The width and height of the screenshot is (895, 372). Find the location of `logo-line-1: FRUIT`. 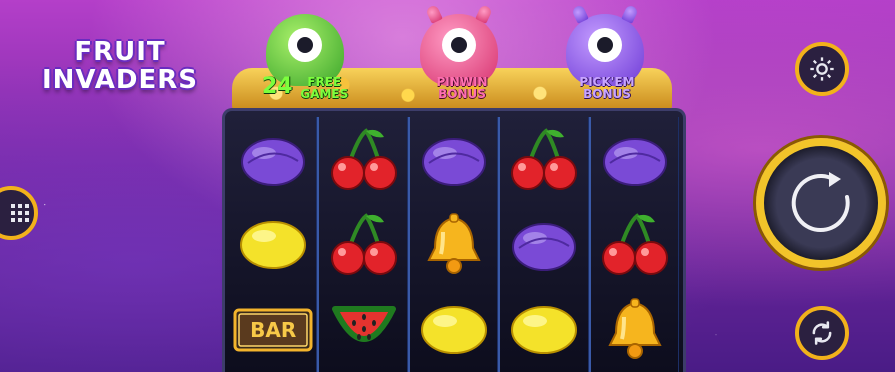

logo-line-1: FRUIT is located at coordinates (120, 52).